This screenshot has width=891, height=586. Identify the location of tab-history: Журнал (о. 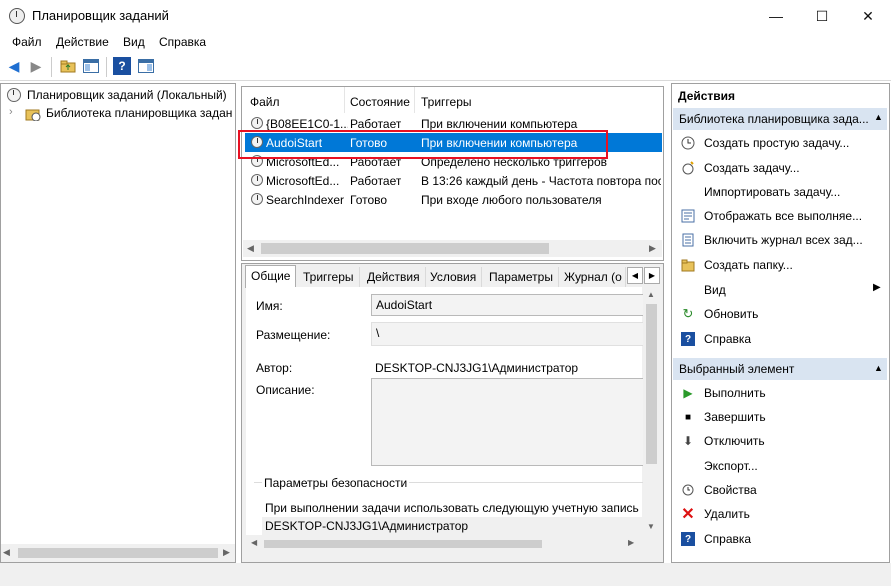
(592, 277).